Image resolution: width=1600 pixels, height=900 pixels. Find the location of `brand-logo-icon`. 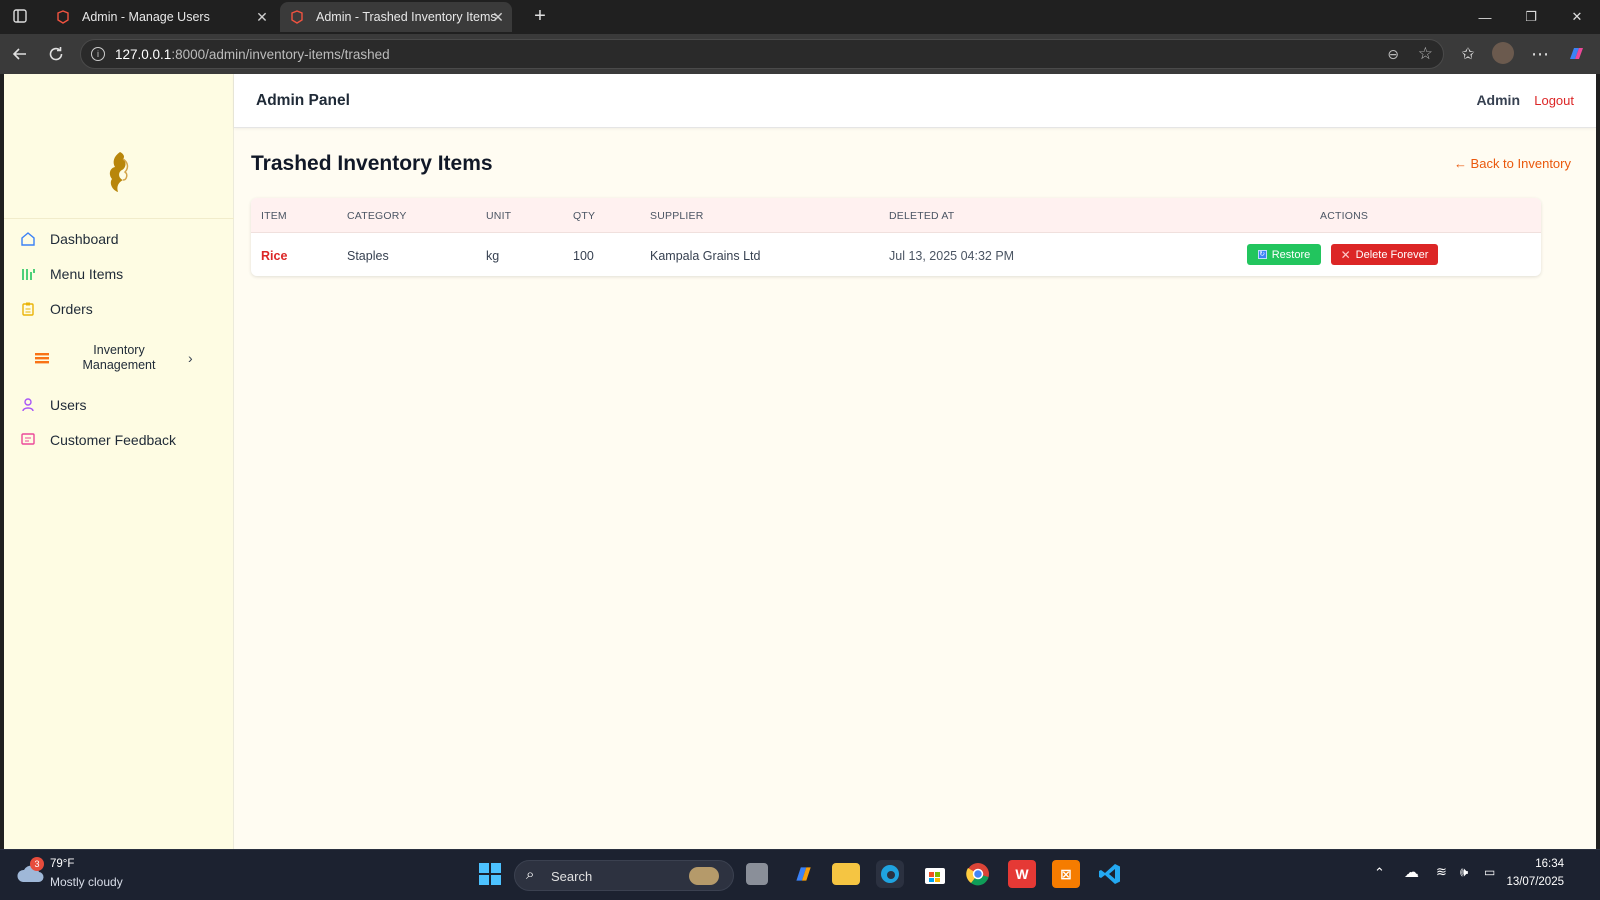

brand-logo-icon is located at coordinates (119, 172).